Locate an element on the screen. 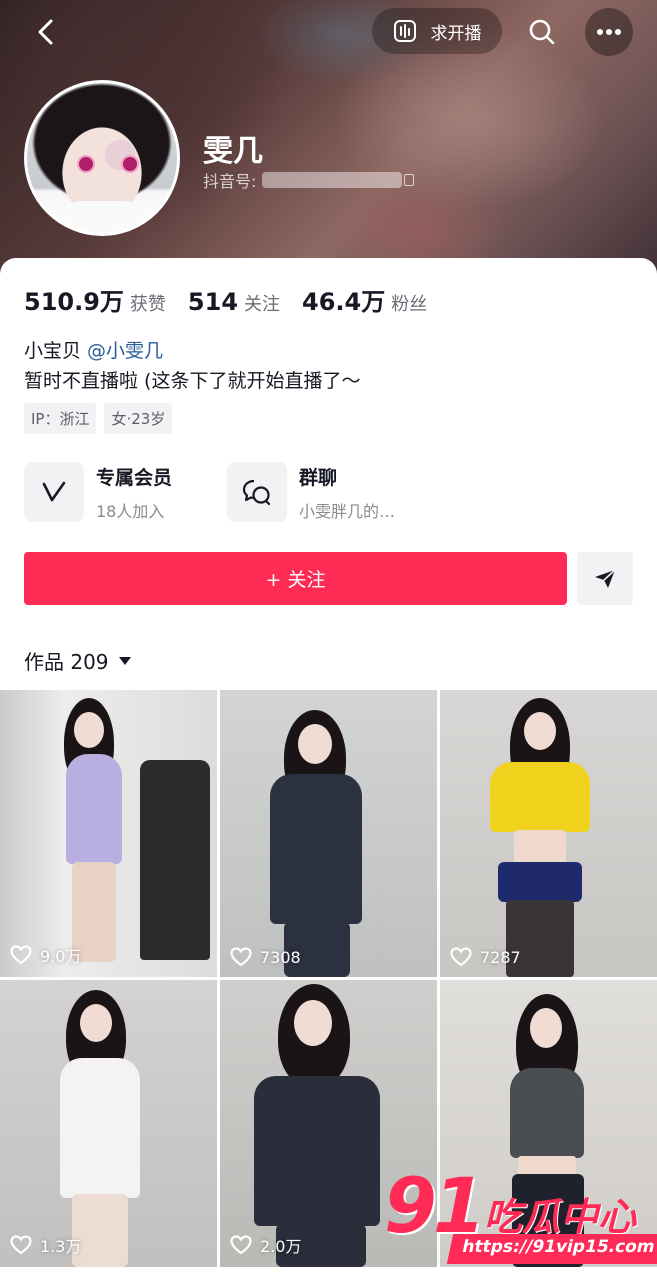  gaming-chair is located at coordinates (175, 860).